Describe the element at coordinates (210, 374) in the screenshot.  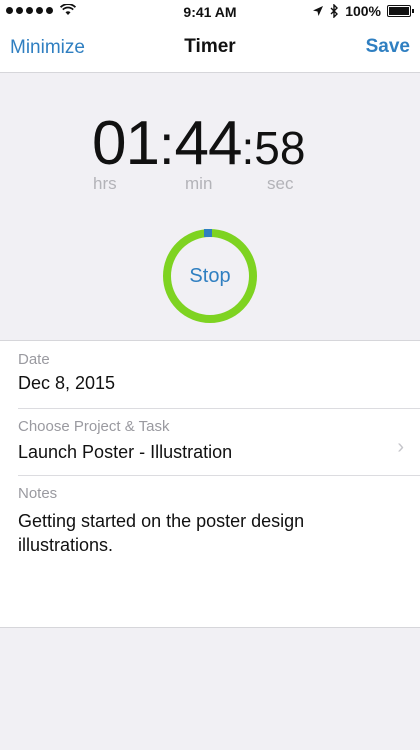
I see `date-row: Date Dec 8, 2015` at that location.